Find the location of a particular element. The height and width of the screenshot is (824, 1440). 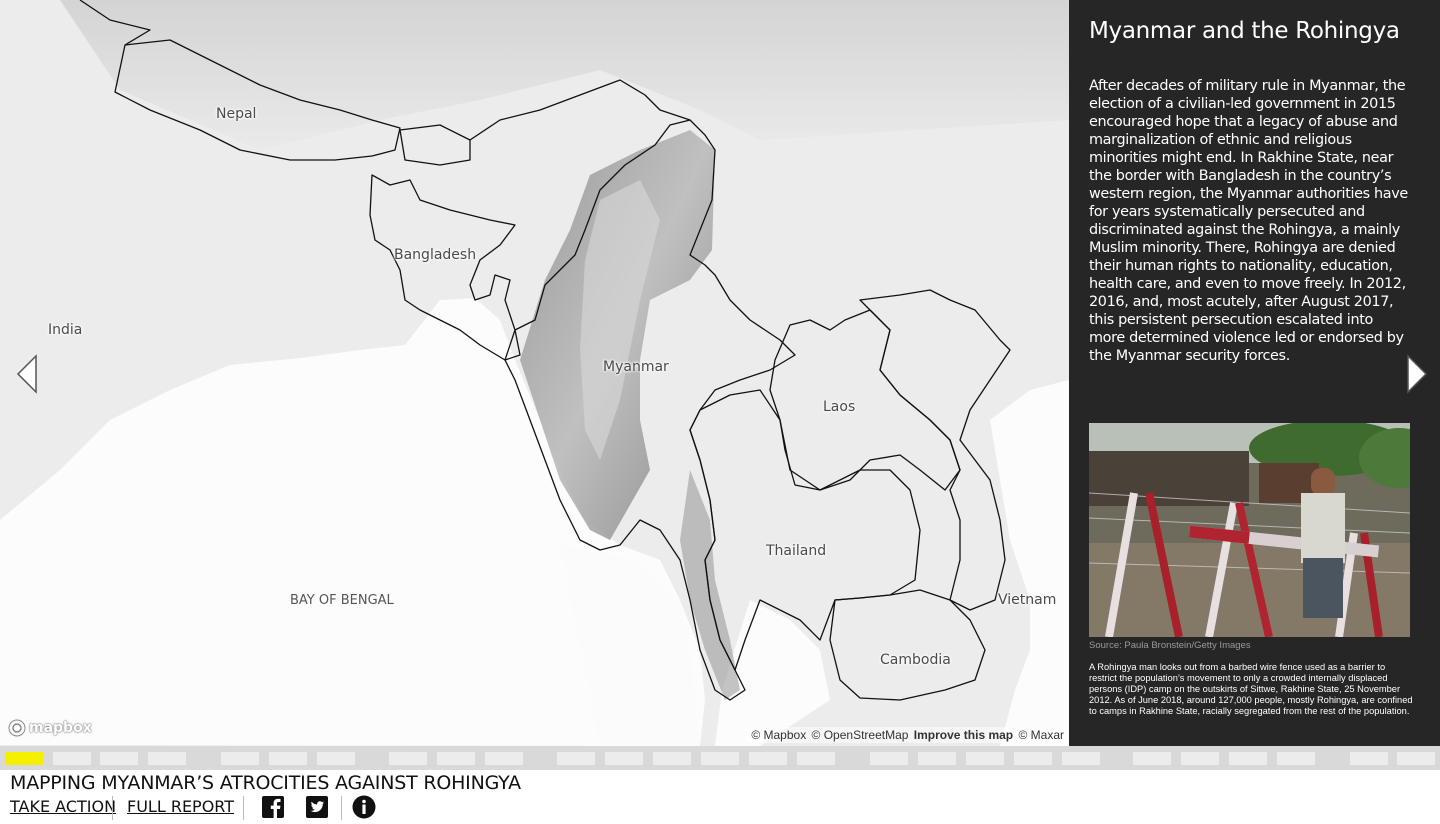

improve-map-link: Improve this map is located at coordinates (963, 735).